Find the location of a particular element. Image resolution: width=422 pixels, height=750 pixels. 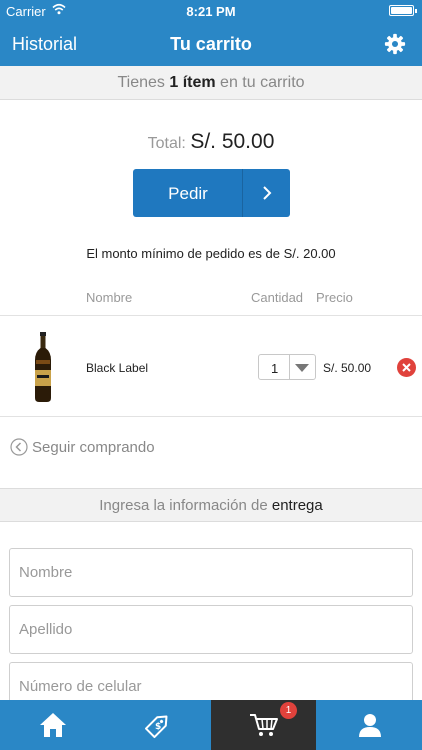

delivery-emphasis: entrega is located at coordinates (297, 505).